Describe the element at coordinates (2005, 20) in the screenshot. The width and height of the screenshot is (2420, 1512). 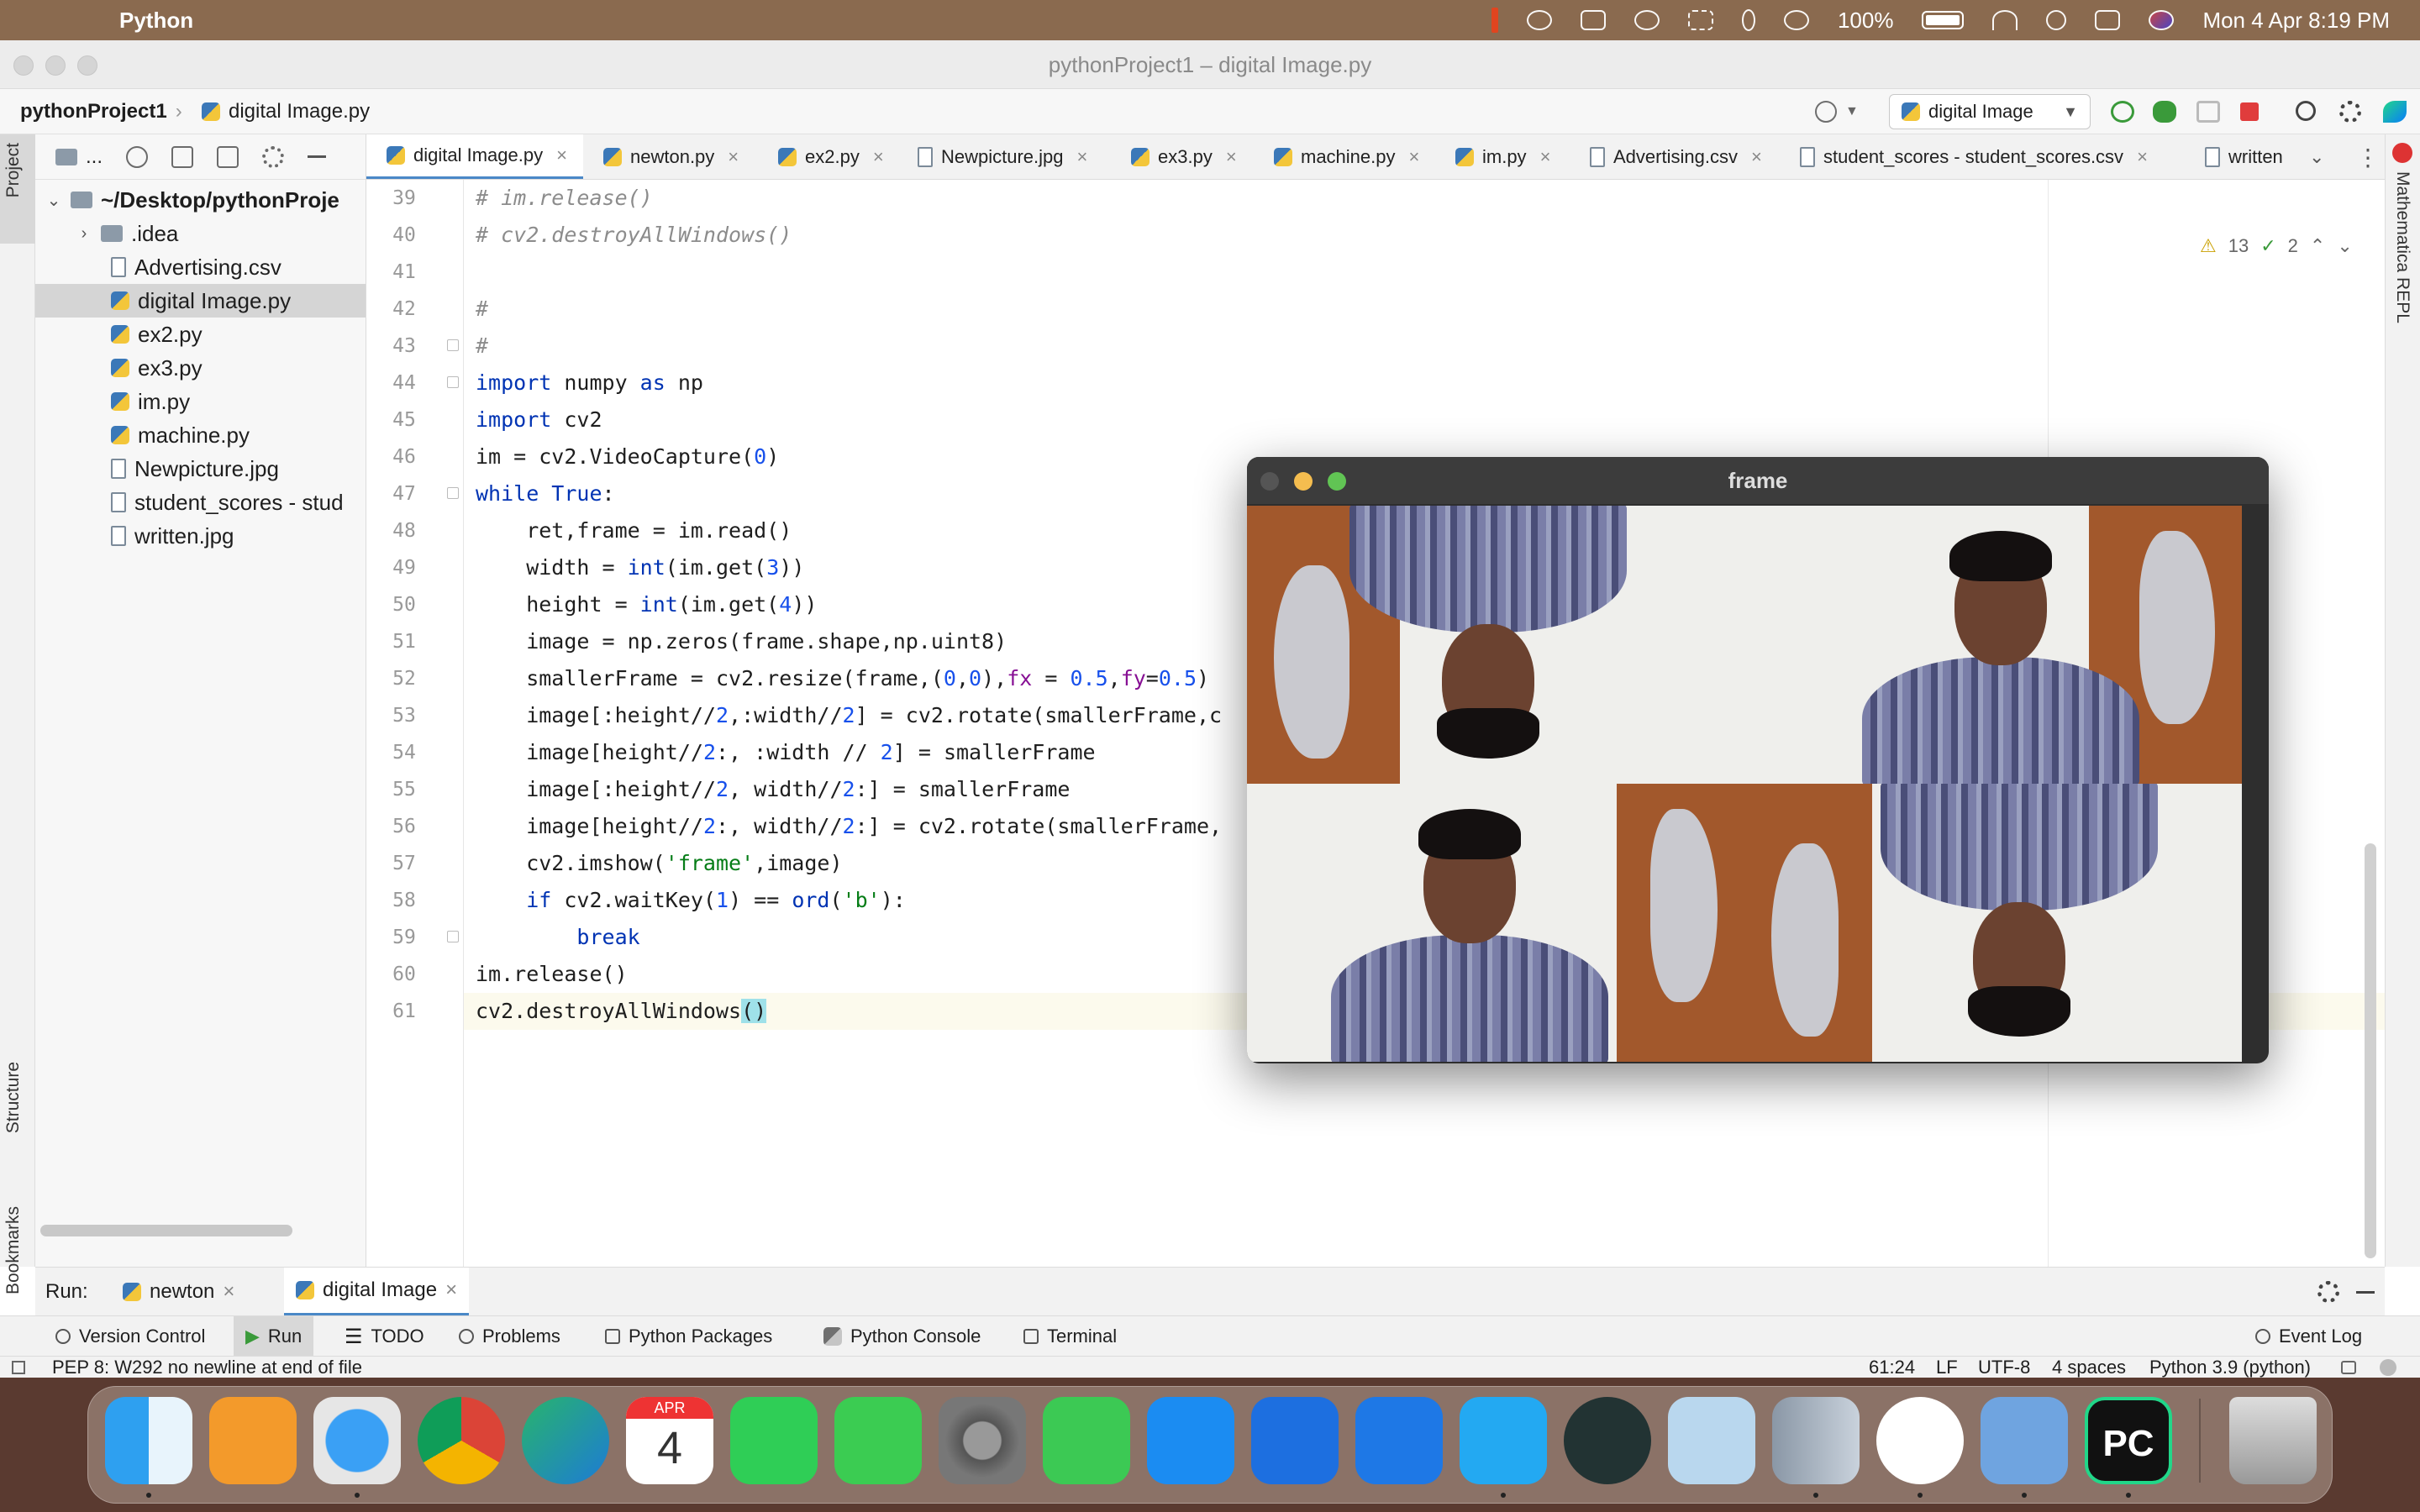
I see `wifi-icon` at that location.